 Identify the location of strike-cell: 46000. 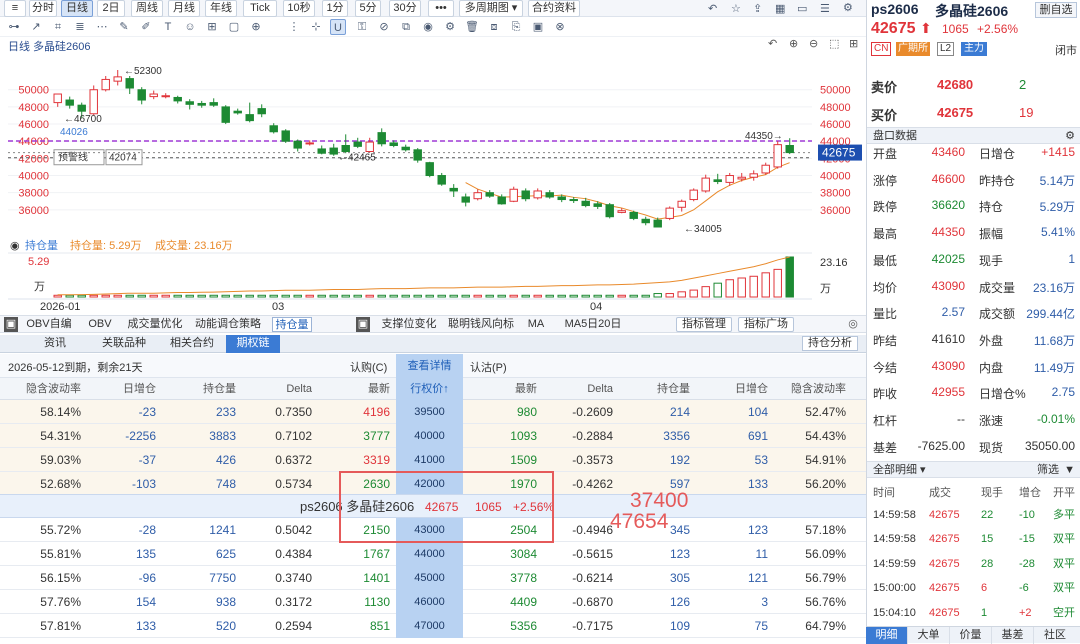
(429, 602).